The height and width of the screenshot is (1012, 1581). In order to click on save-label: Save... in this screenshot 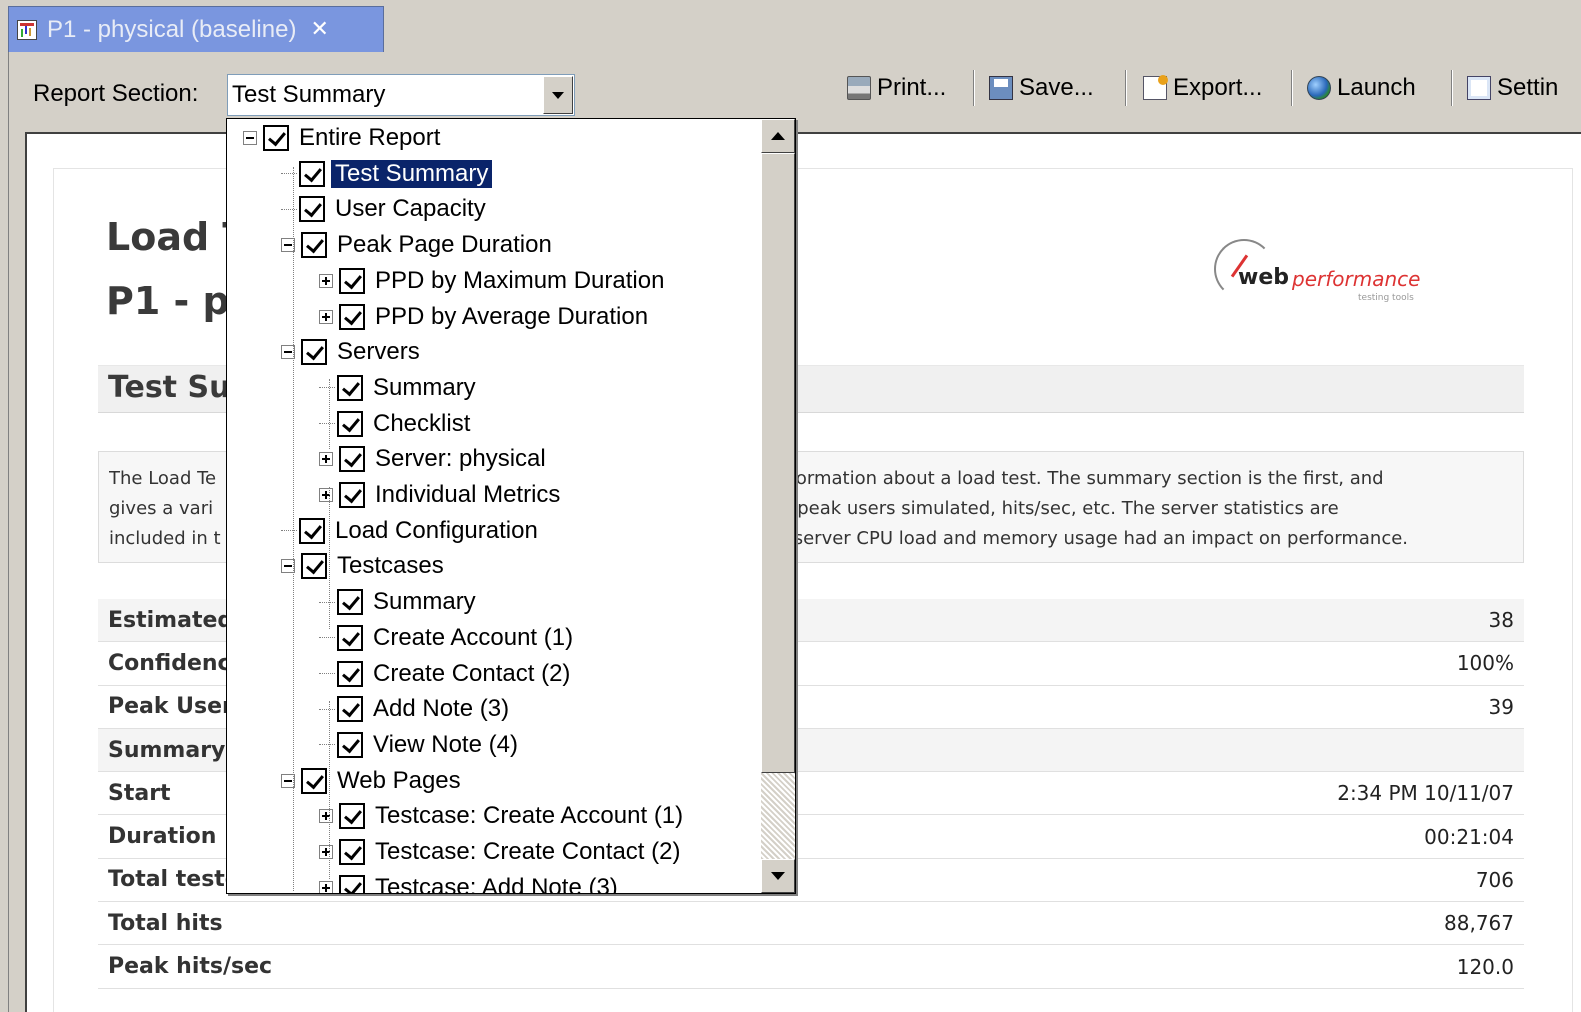, I will do `click(1056, 87)`.